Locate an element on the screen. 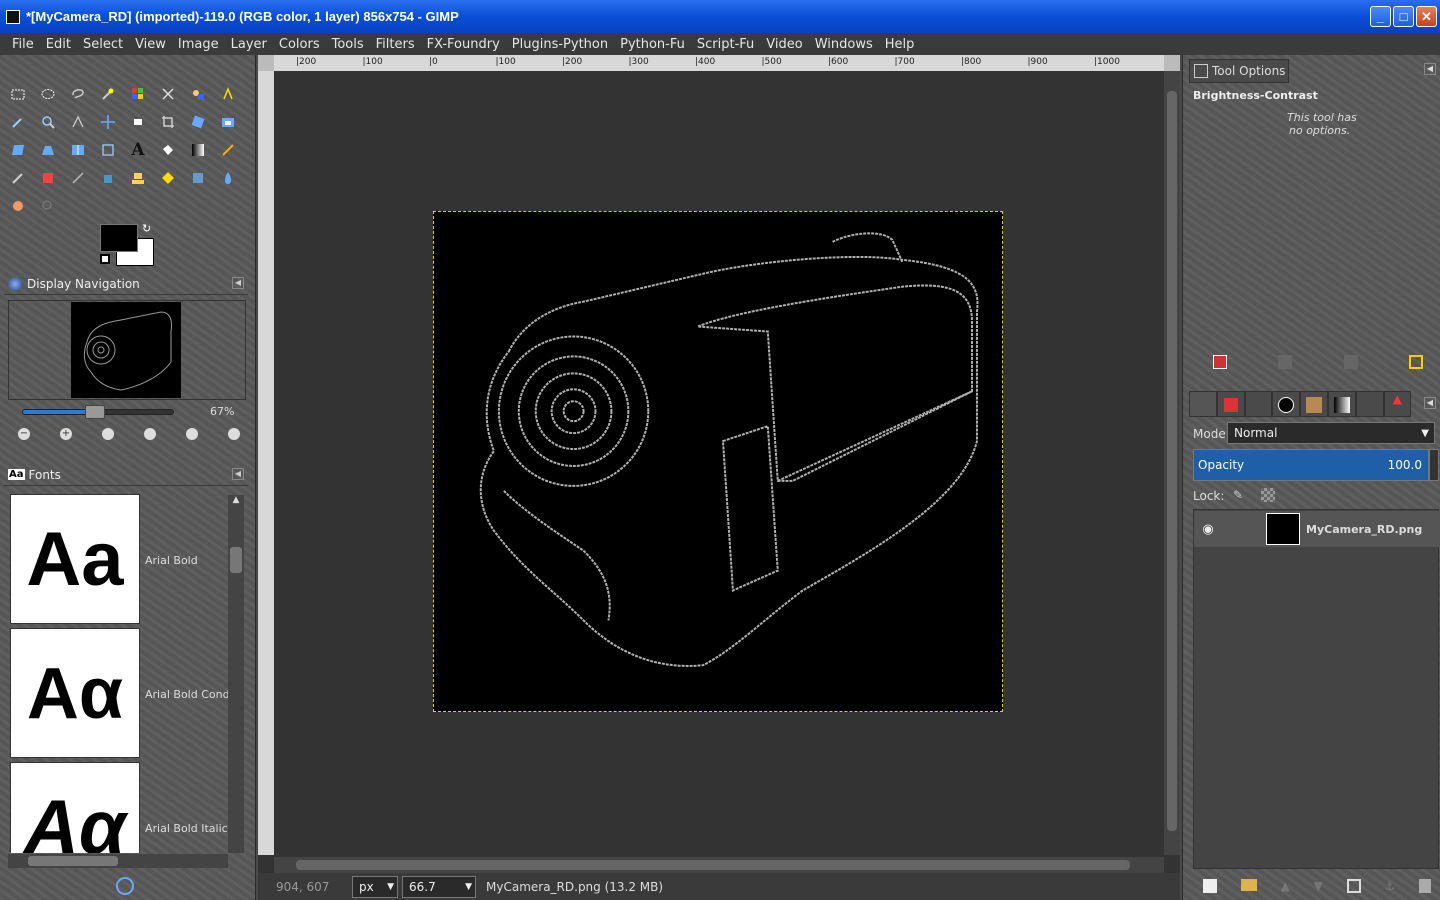 The image size is (1440, 900). scissors-select-icon is located at coordinates (168, 94).